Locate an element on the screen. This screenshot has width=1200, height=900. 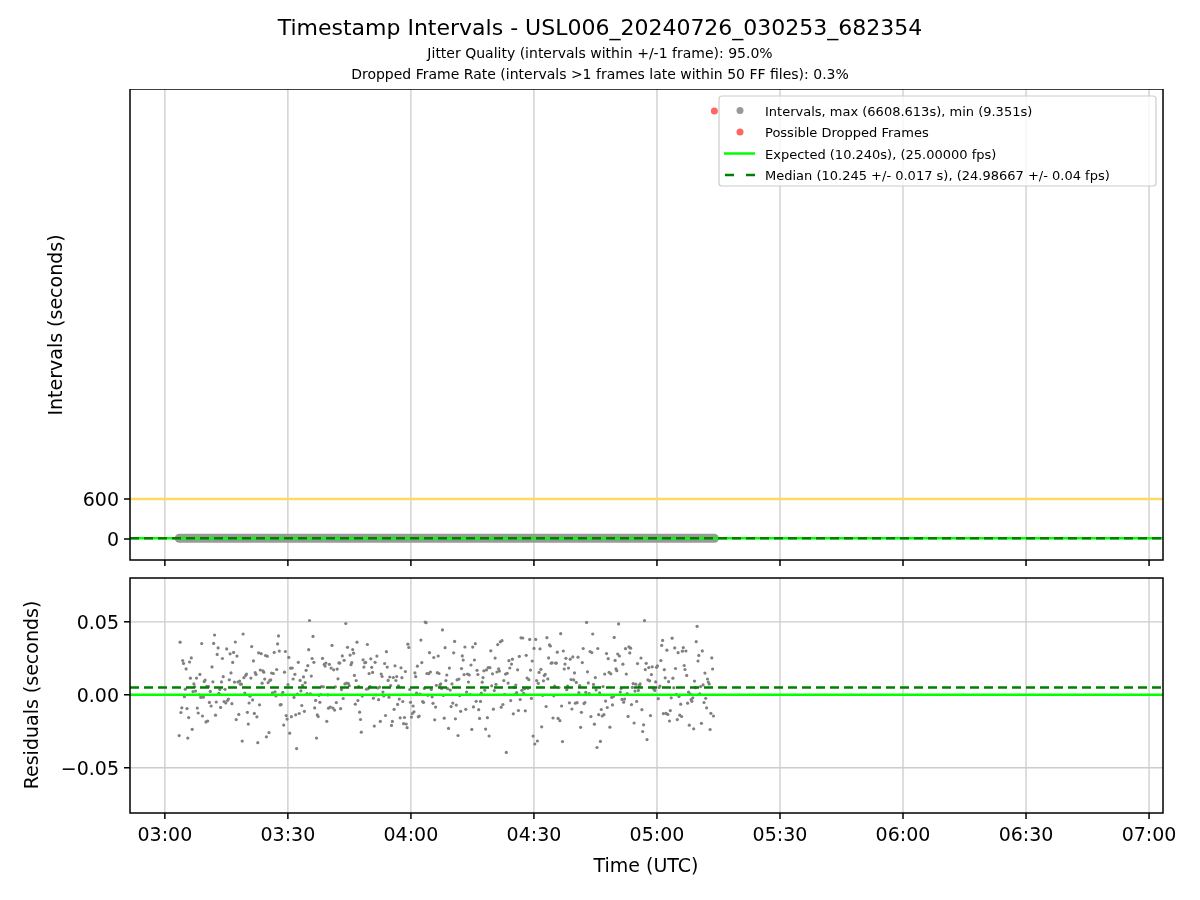
tick-label: 05:00 is located at coordinates (657, 834).